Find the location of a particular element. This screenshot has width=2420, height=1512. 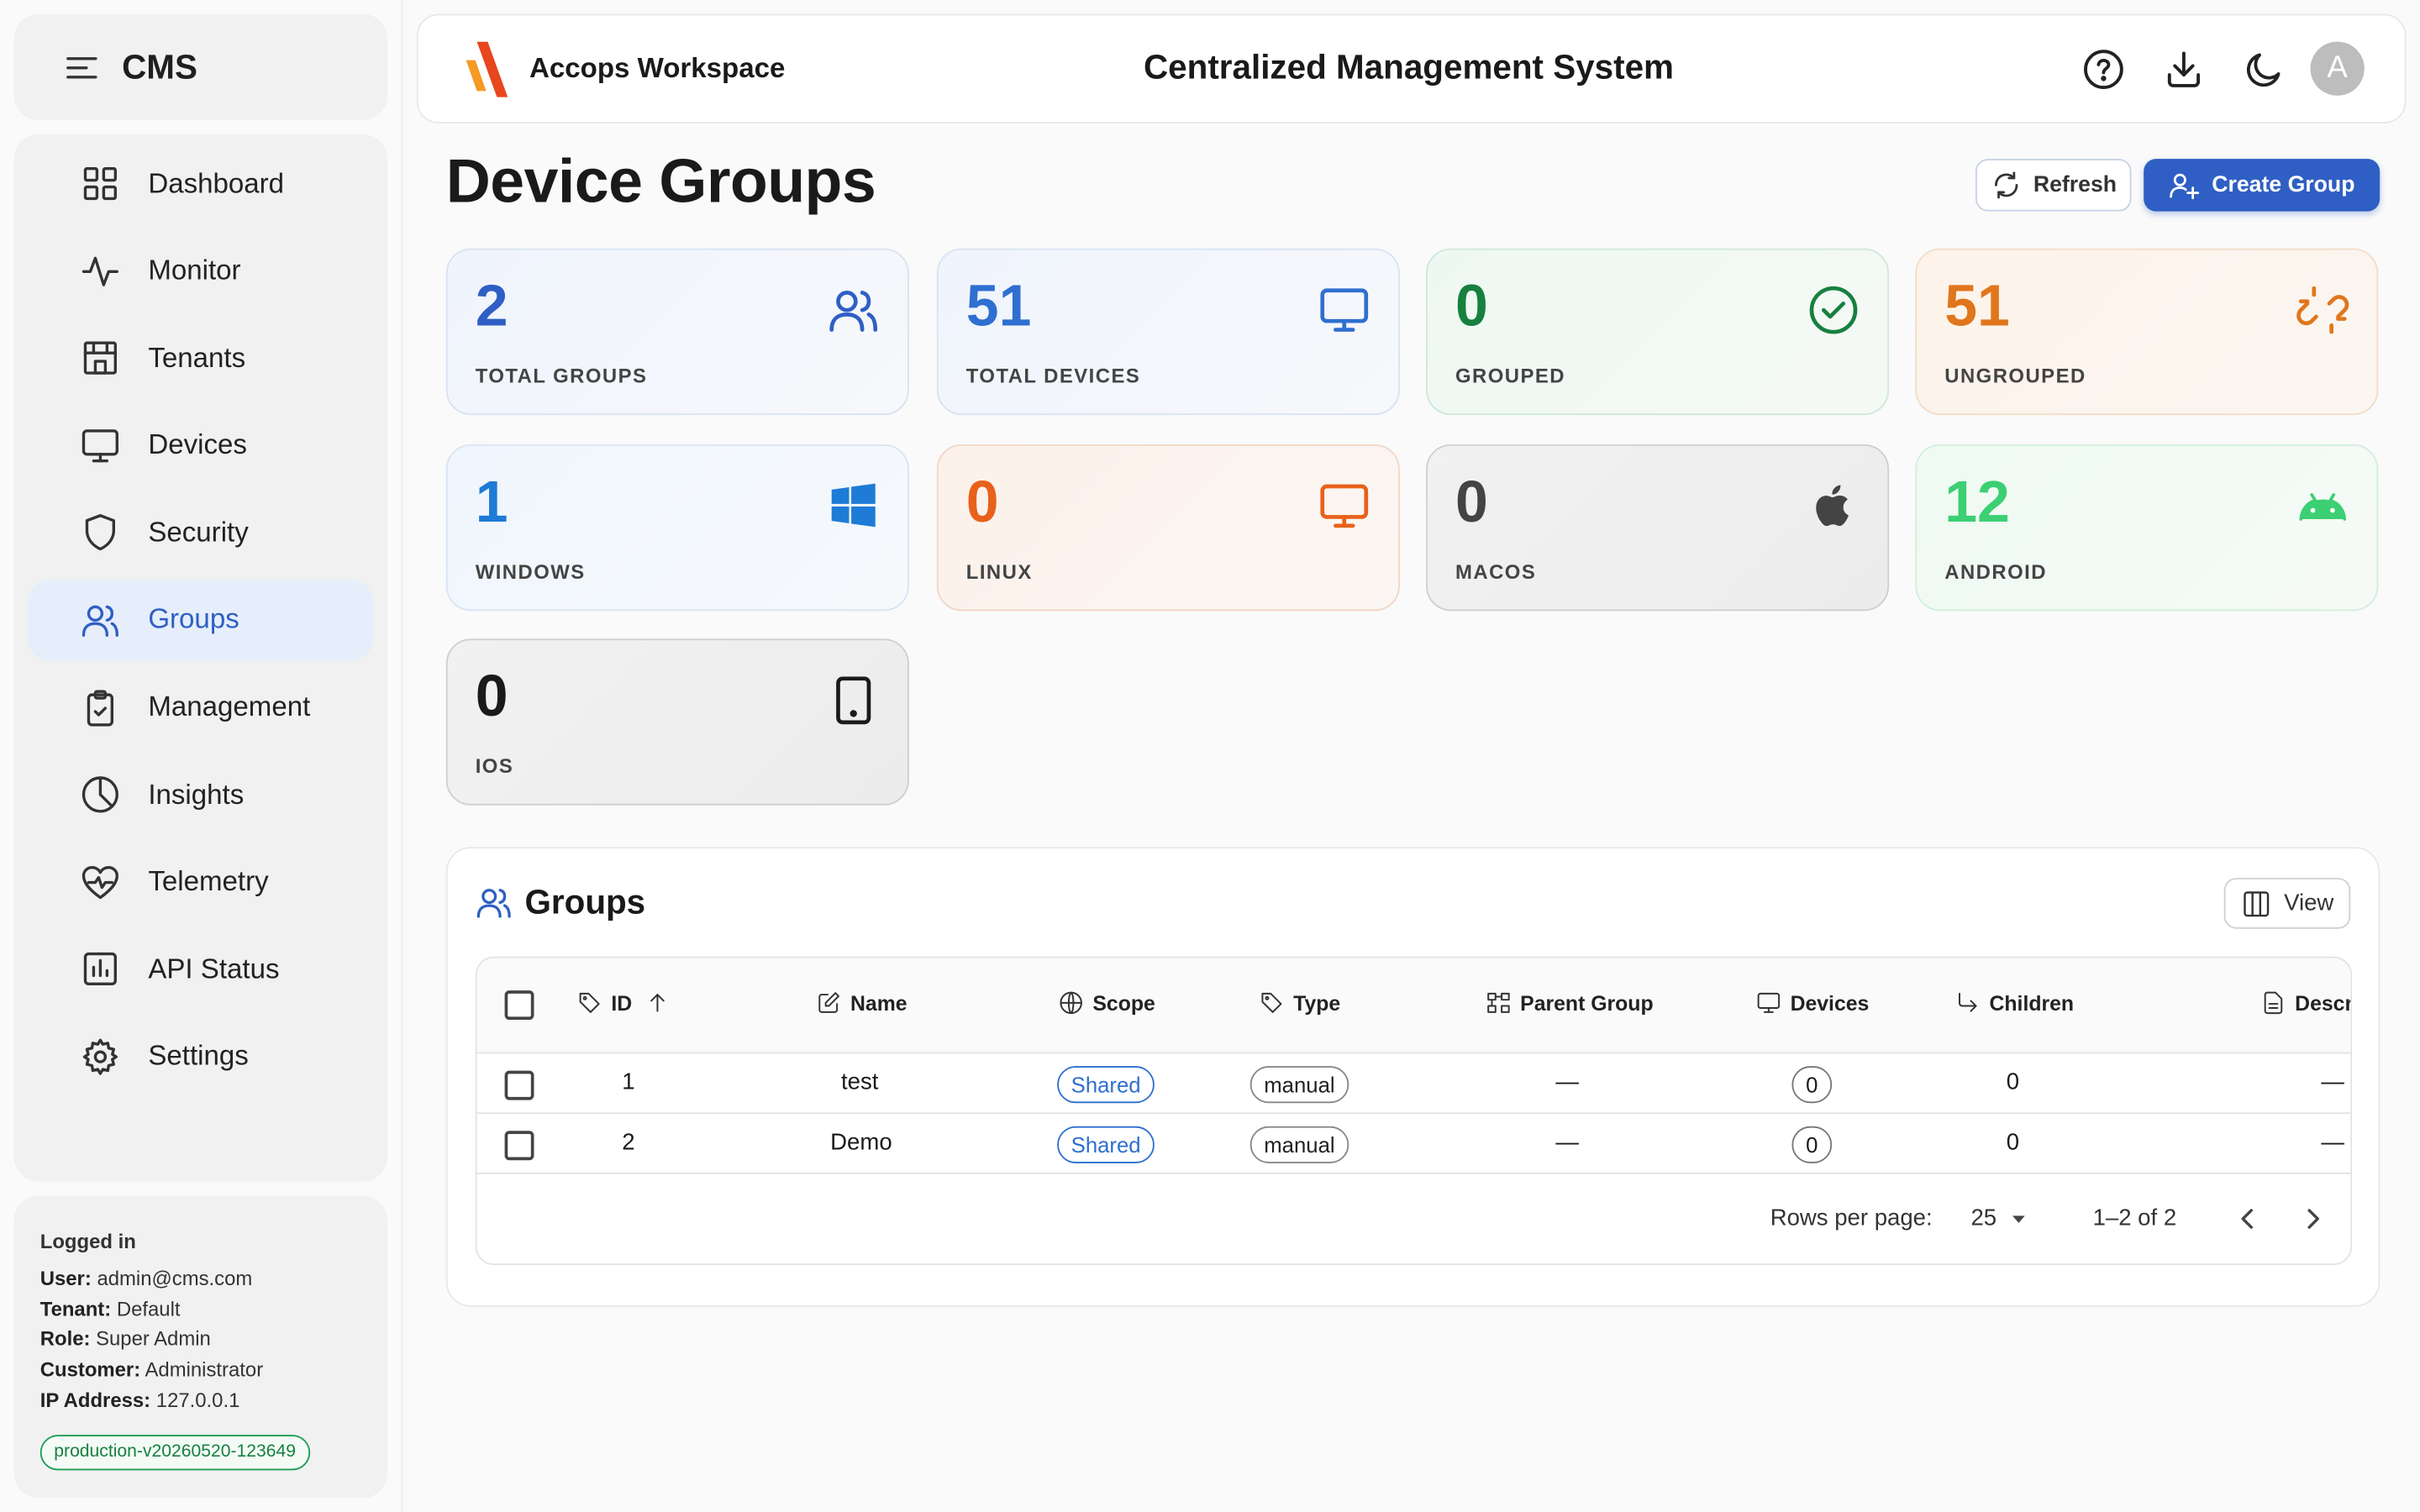

clipboard-check-icon is located at coordinates (100, 707).